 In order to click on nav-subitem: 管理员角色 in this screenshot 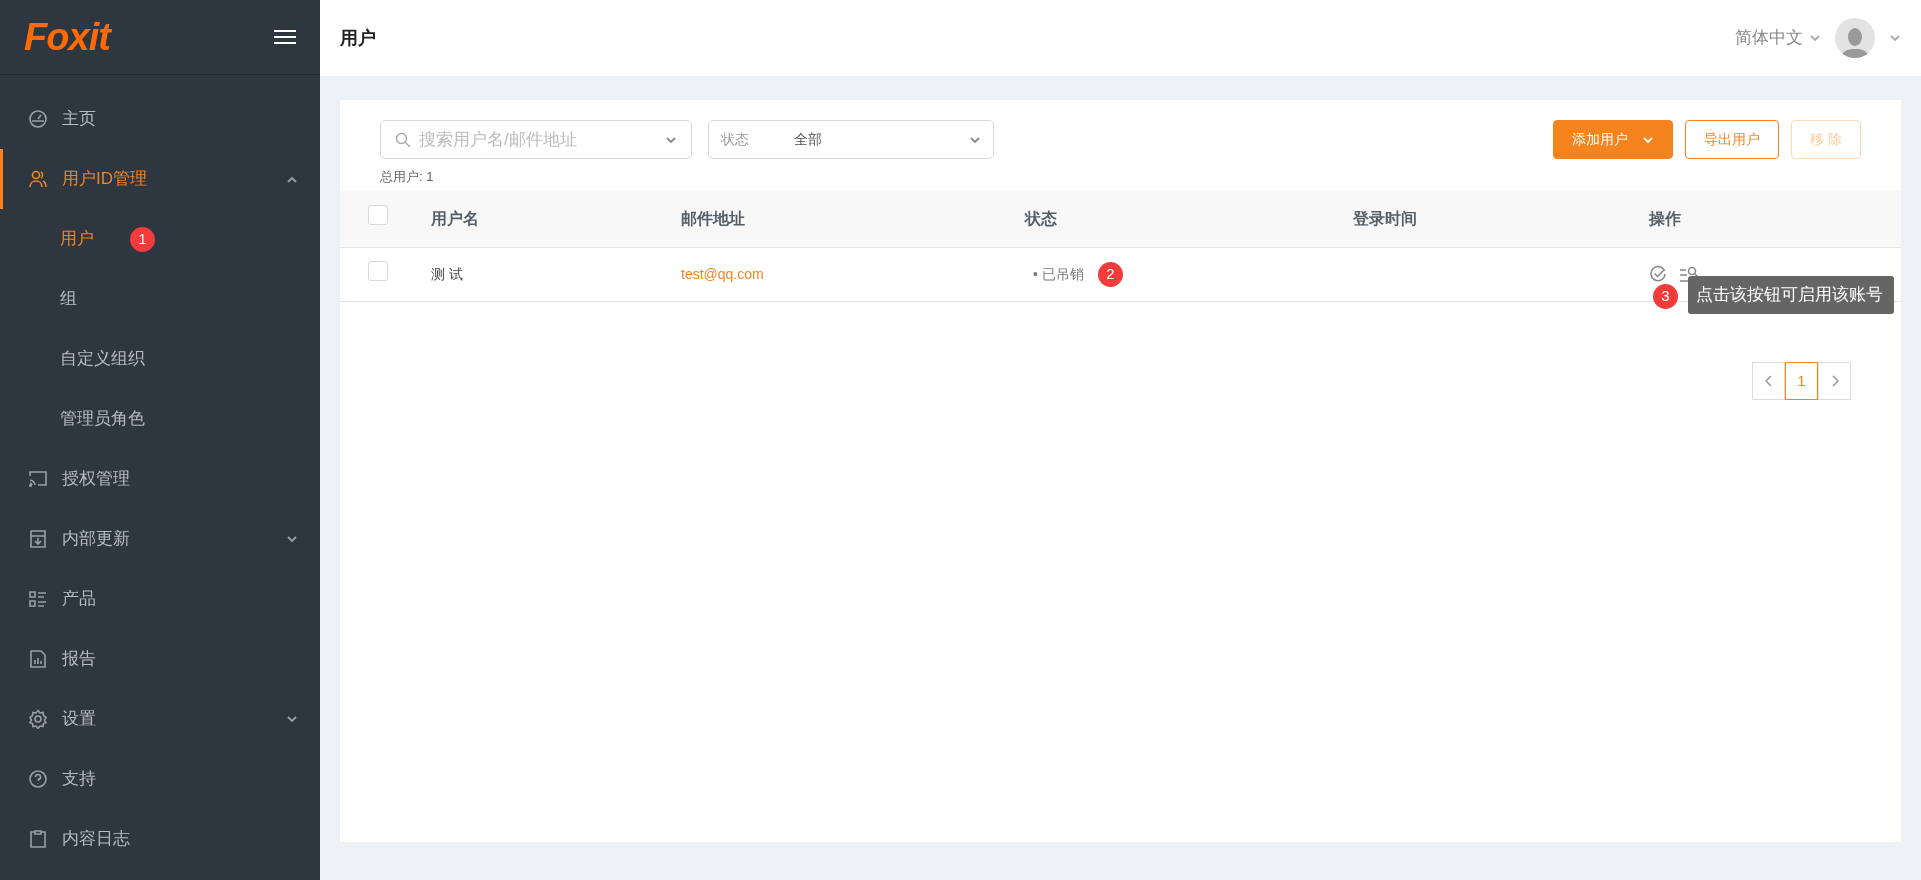, I will do `click(160, 419)`.